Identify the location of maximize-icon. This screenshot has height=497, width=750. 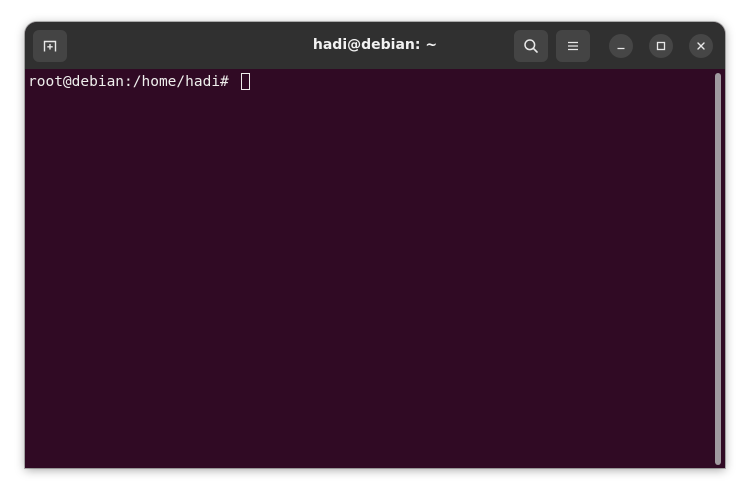
(661, 46).